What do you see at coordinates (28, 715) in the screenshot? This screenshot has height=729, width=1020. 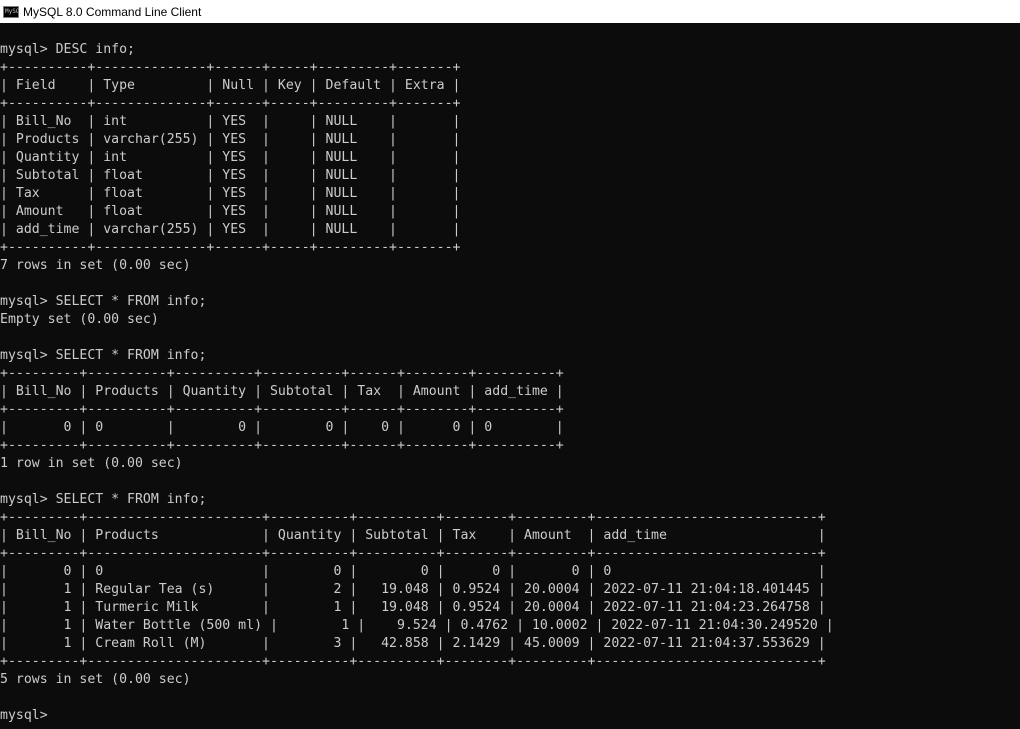 I see `console-prompt-line: mysql>` at bounding box center [28, 715].